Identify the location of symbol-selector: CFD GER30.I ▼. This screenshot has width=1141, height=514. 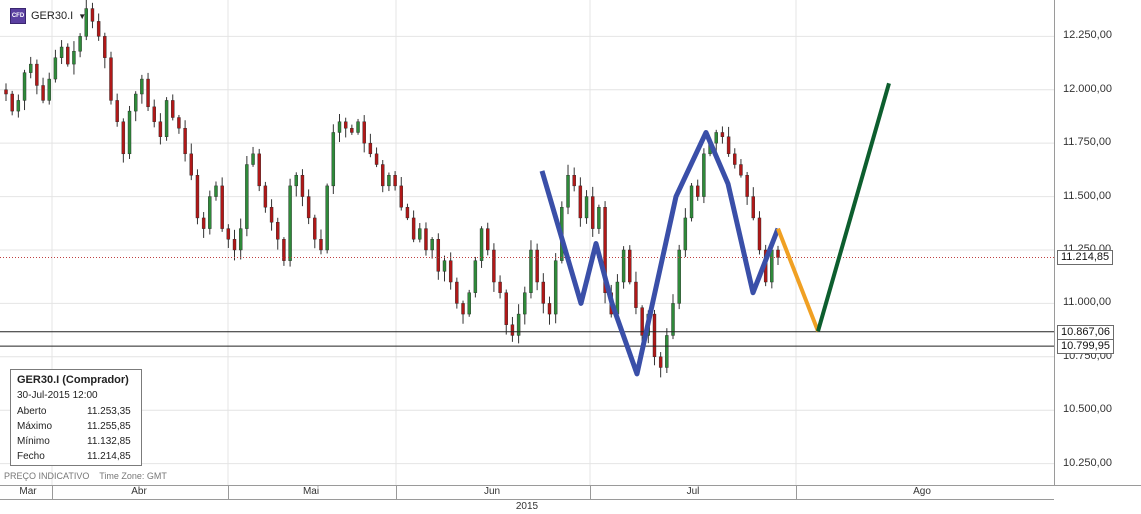
(48, 16).